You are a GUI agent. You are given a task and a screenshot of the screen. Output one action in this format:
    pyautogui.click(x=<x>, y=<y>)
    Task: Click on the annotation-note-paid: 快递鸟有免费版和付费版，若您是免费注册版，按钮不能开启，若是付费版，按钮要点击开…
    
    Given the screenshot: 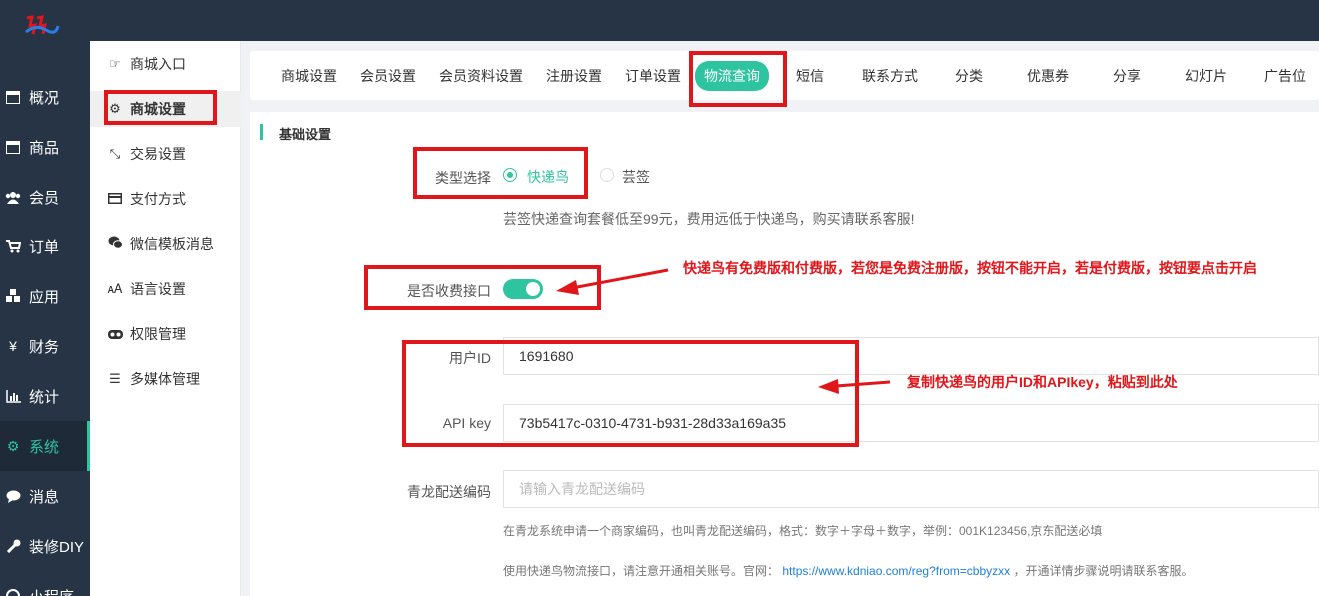 What is the action you would take?
    pyautogui.click(x=970, y=268)
    